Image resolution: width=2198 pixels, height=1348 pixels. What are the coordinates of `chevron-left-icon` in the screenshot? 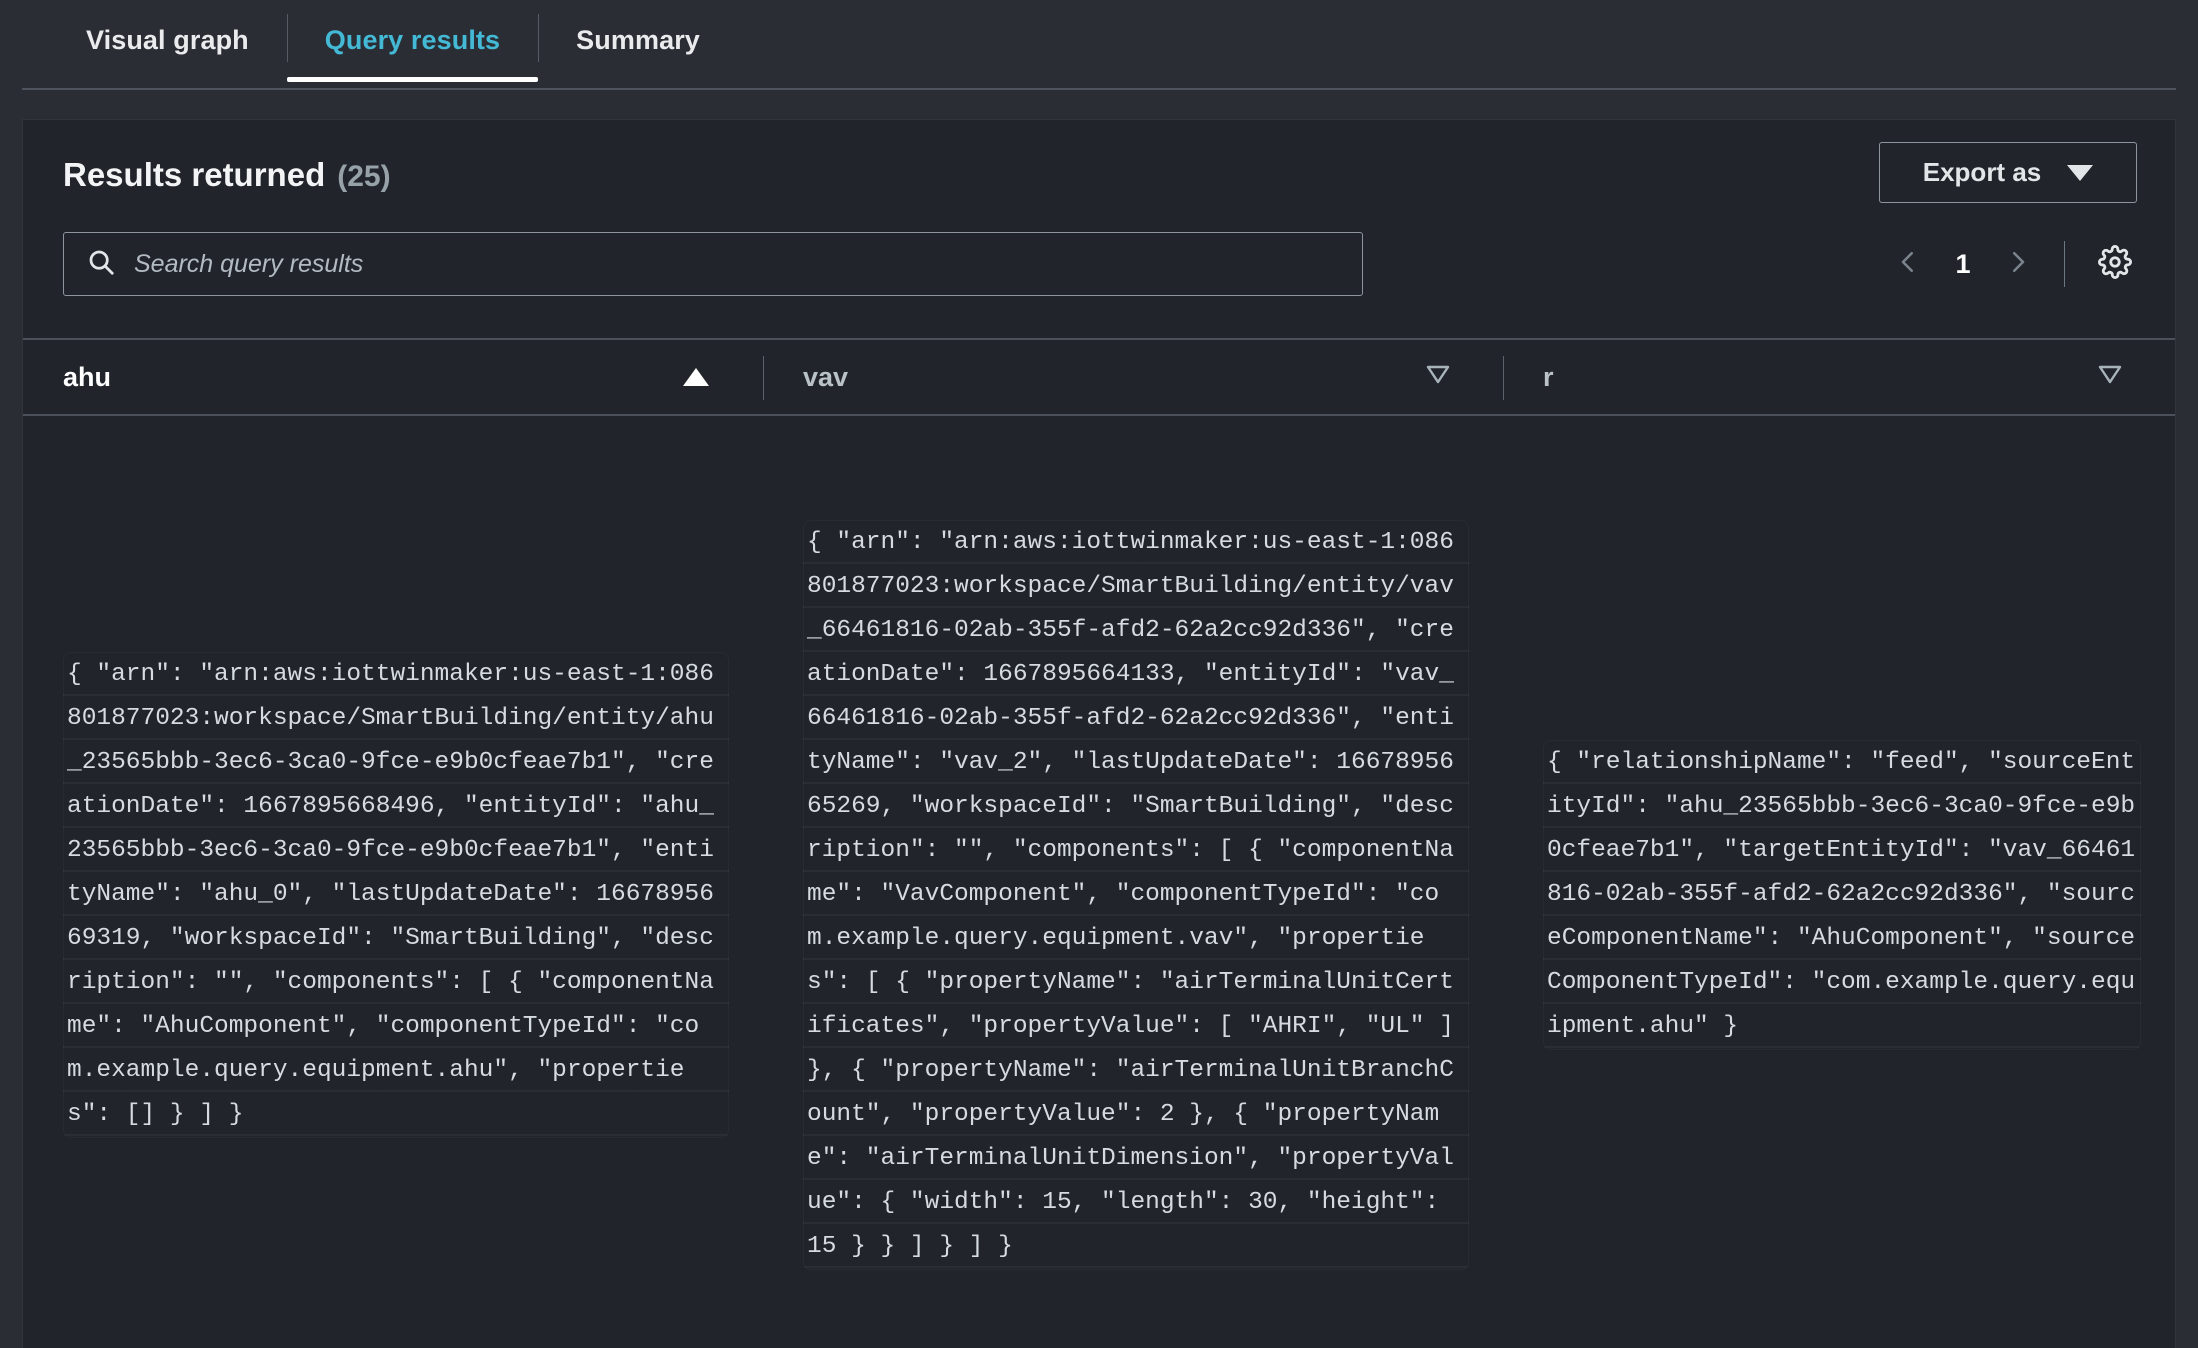 It's located at (1908, 264).